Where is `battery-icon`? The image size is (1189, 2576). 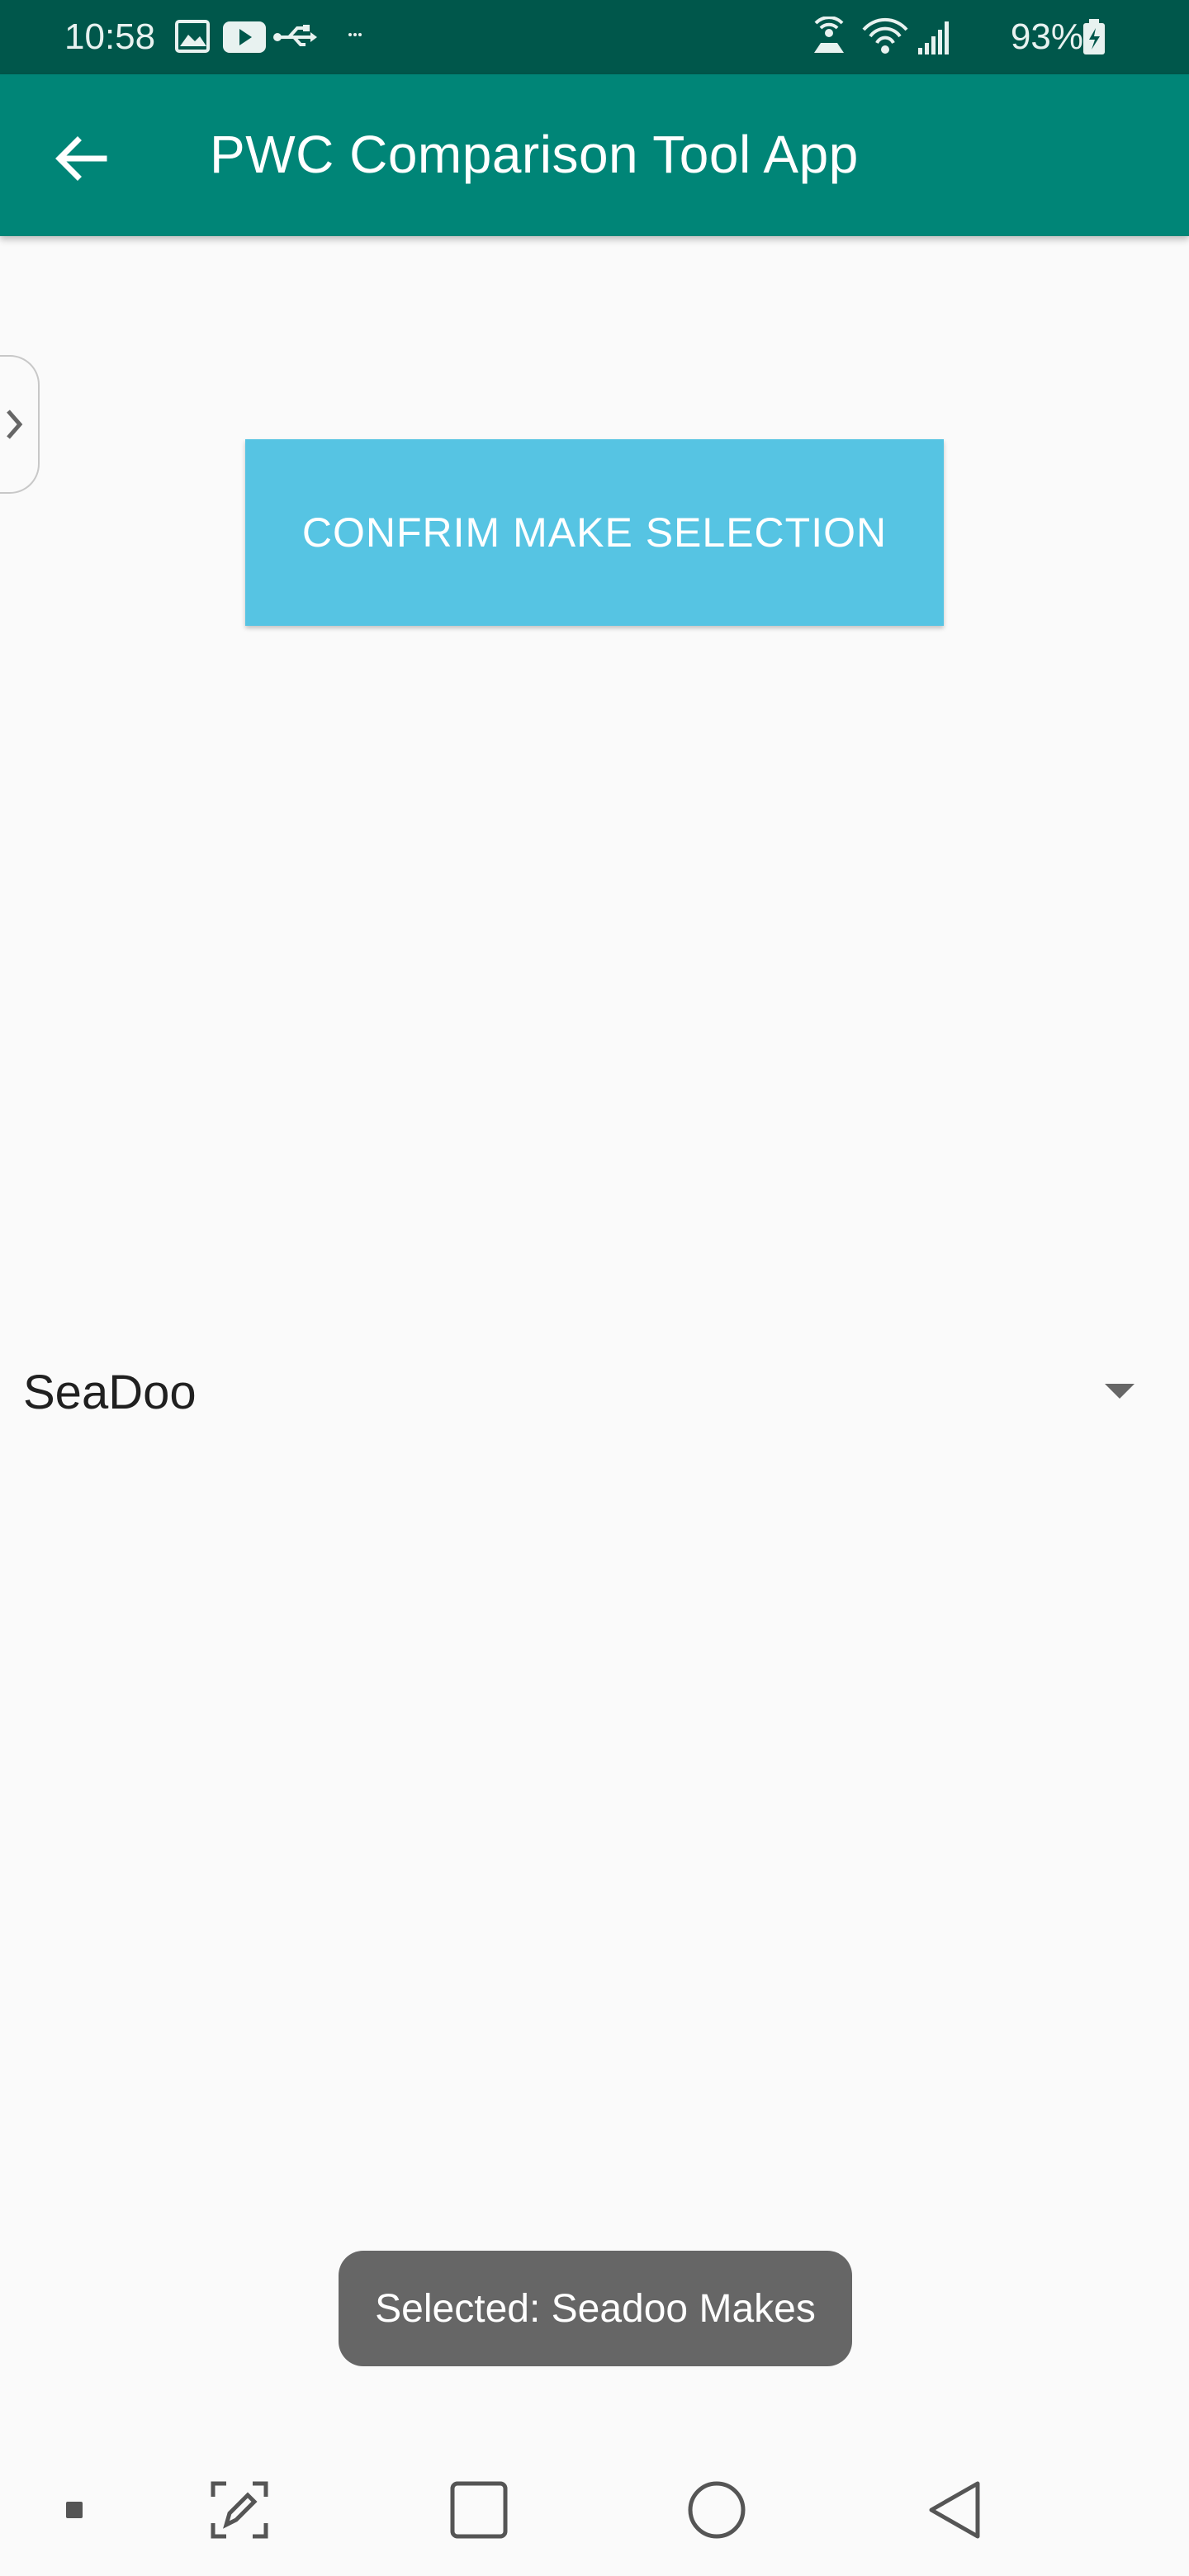
battery-icon is located at coordinates (1094, 36).